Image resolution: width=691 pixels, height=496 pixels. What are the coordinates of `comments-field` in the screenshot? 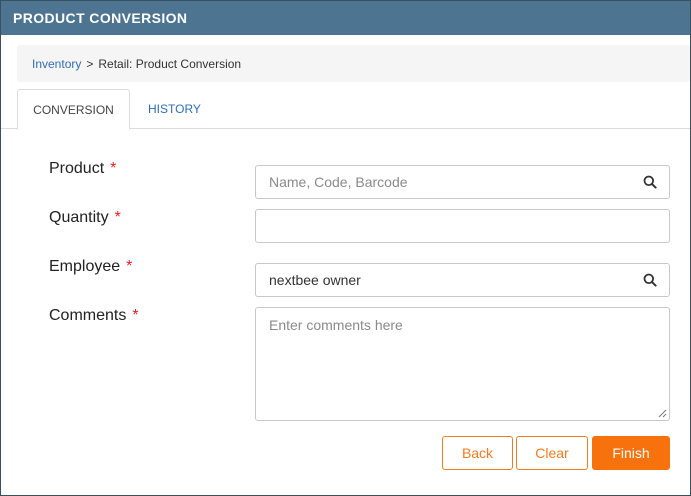 It's located at (462, 364).